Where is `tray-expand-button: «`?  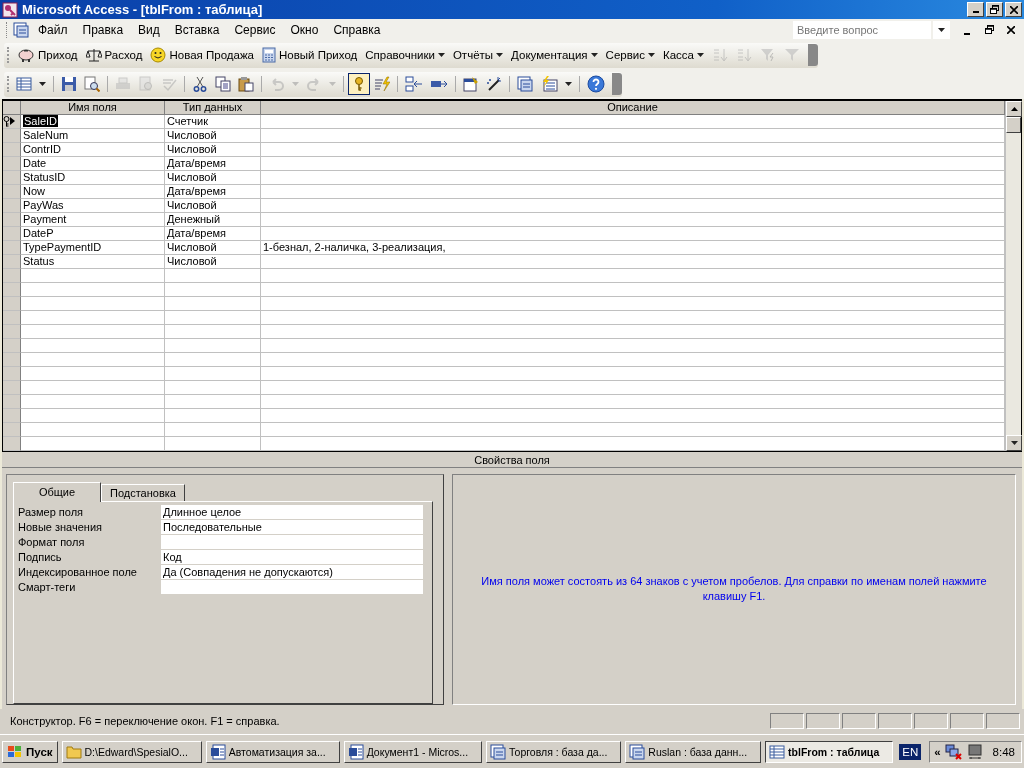 tray-expand-button: « is located at coordinates (937, 751).